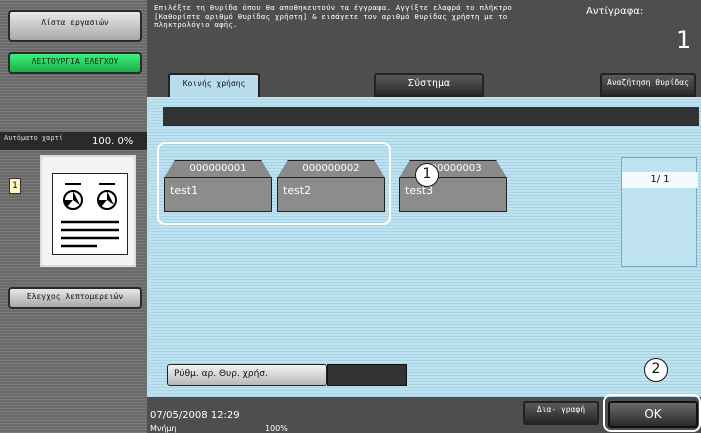 This screenshot has height=433, width=701. Describe the element at coordinates (660, 180) in the screenshot. I see `page-indicator: 1/ 1` at that location.